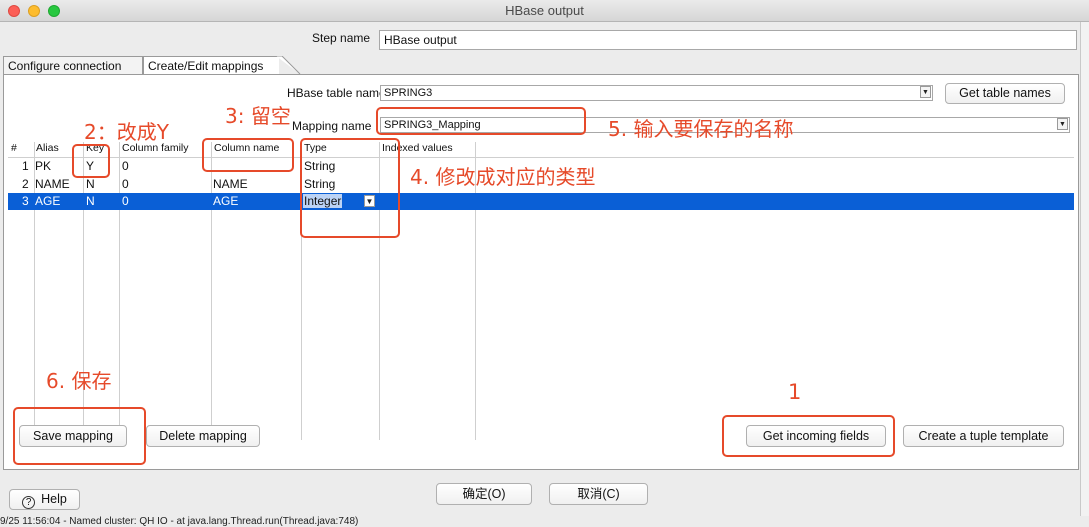 This screenshot has width=1089, height=527. What do you see at coordinates (925, 92) in the screenshot?
I see `hbase-table-dropdown-arrow-icon: ▼` at bounding box center [925, 92].